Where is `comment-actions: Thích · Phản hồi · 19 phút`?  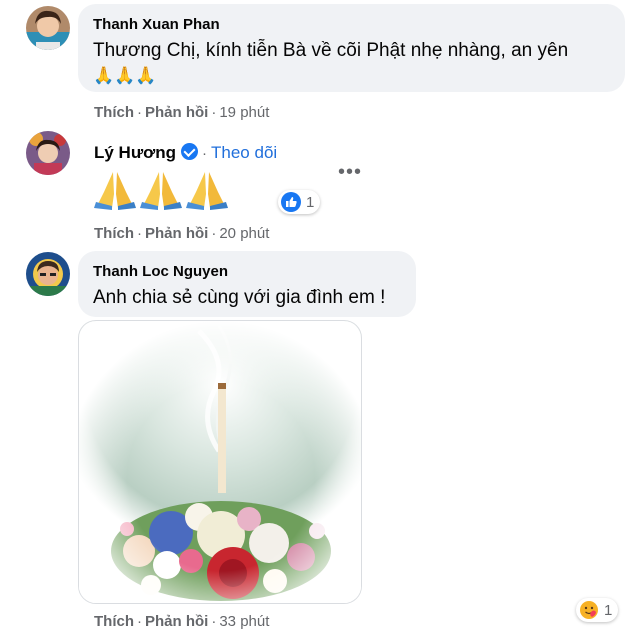
comment-actions: Thích · Phản hồi · 19 phút is located at coordinates (182, 112).